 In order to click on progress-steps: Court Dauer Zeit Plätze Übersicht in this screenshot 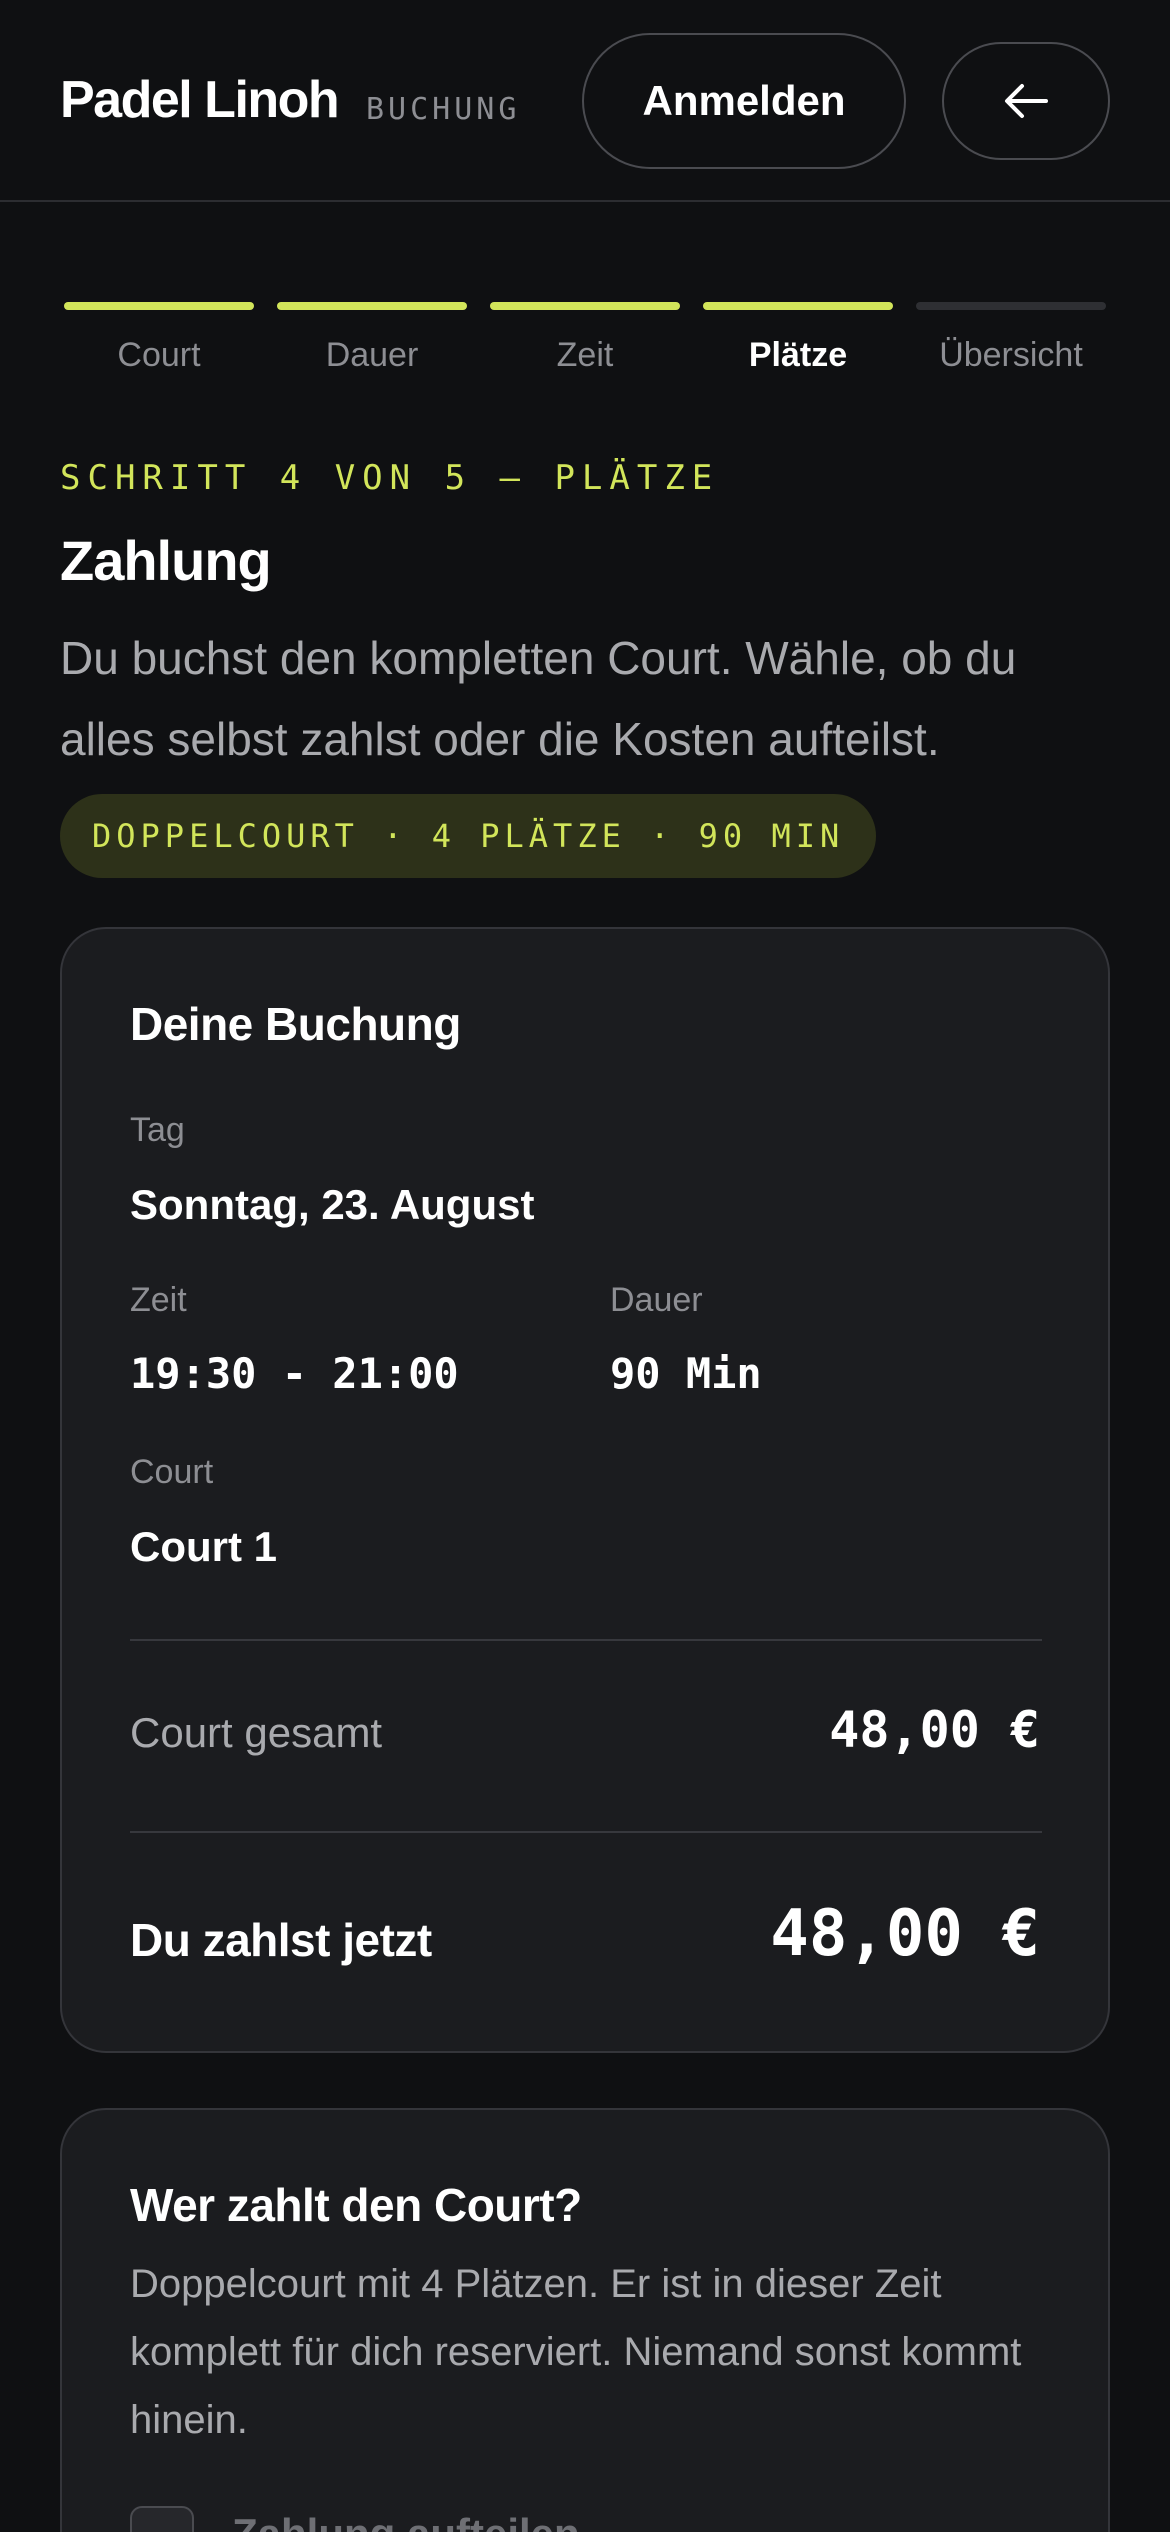, I will do `click(585, 340)`.